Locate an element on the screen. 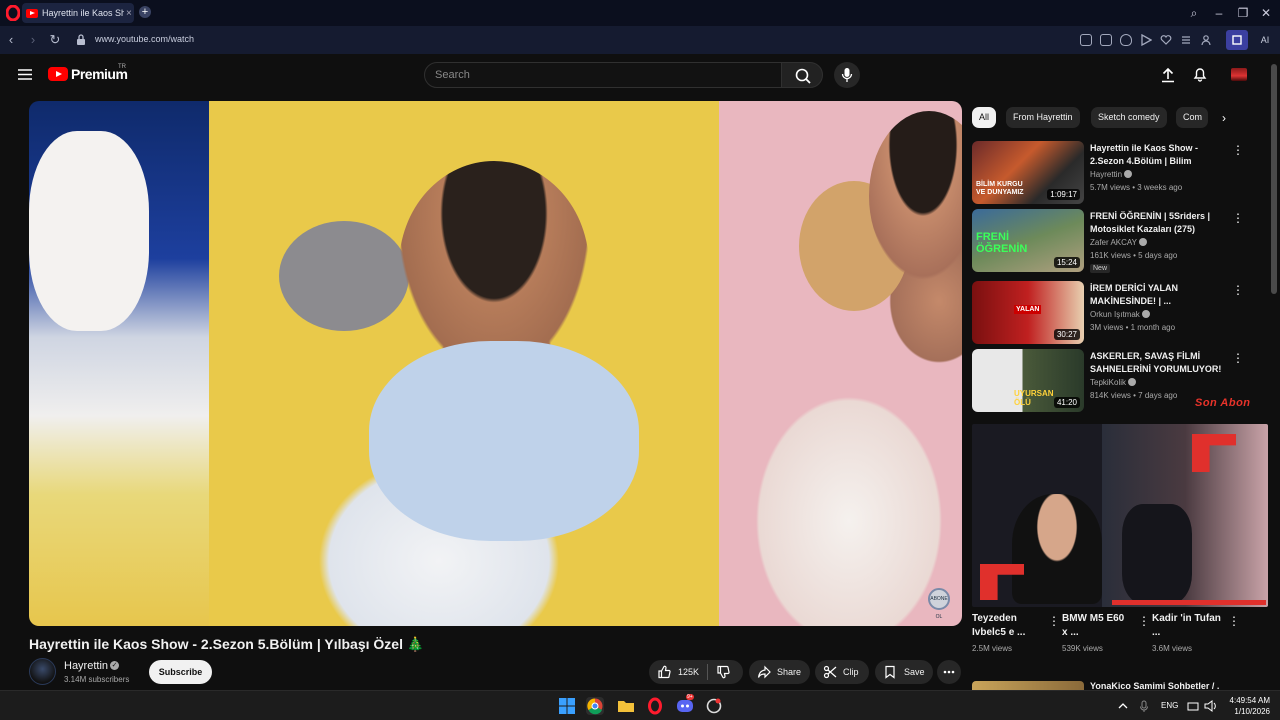 Image resolution: width=1280 pixels, height=720 pixels. like-button: 125K is located at coordinates (674, 672).